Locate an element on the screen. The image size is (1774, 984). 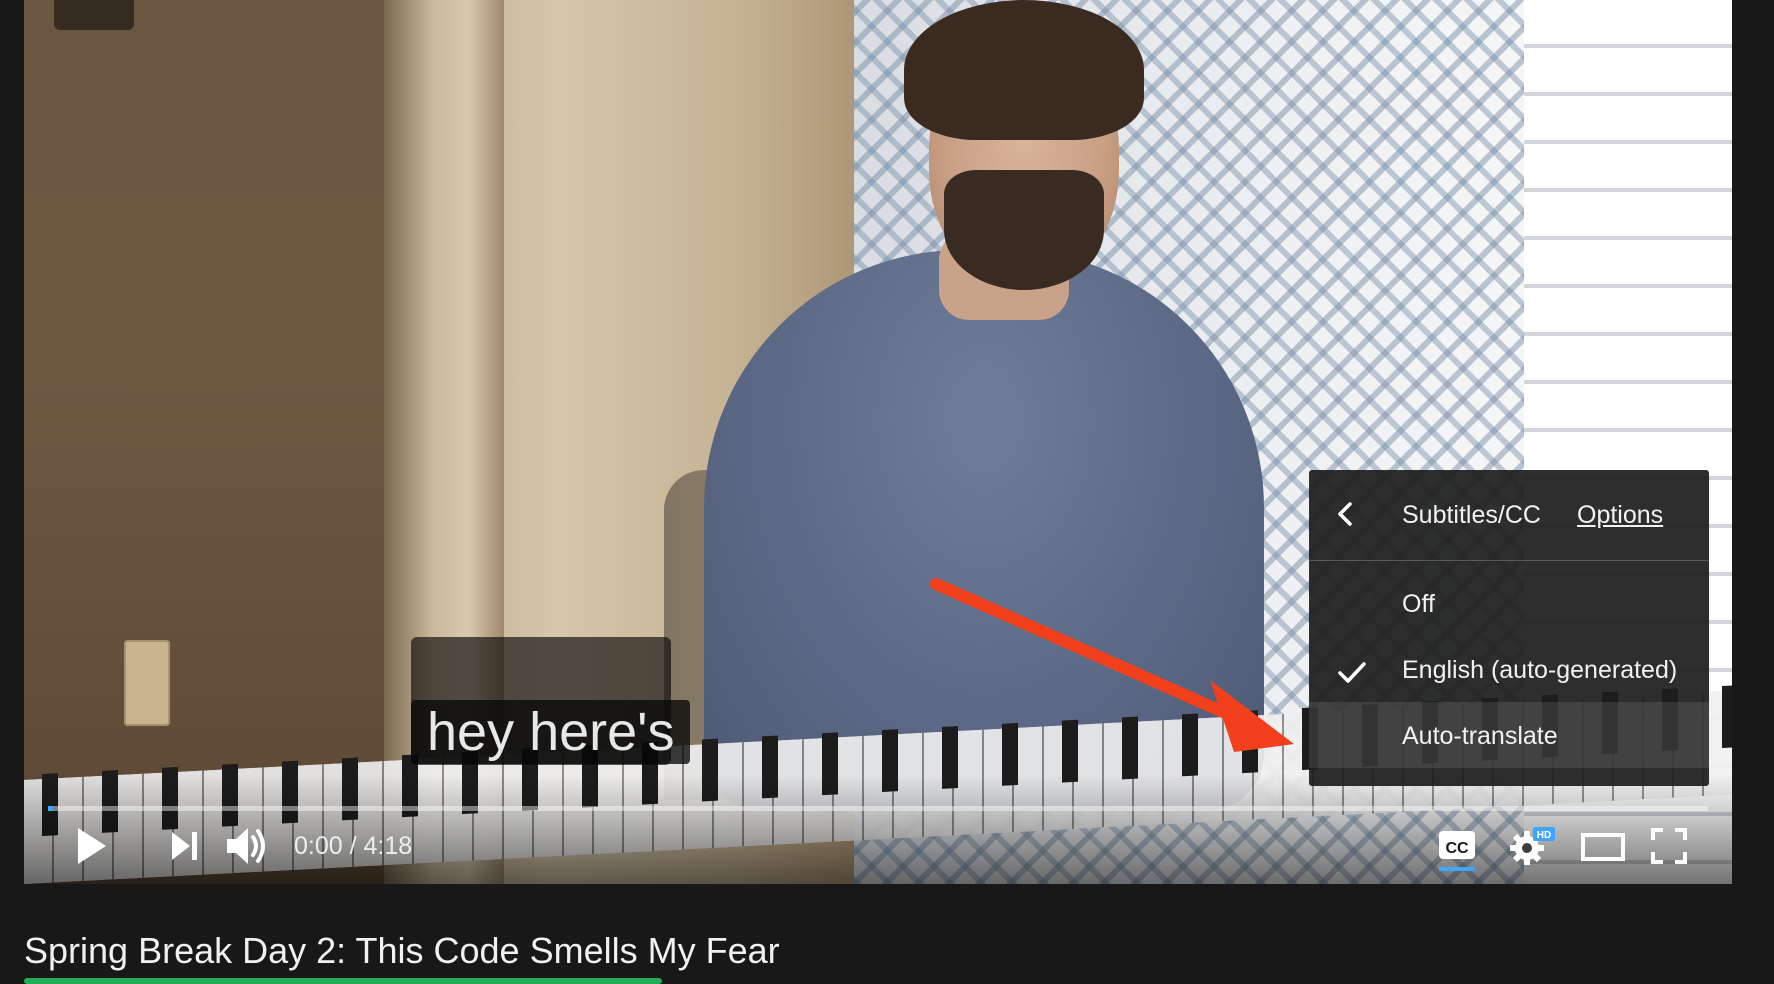
person-beard is located at coordinates (1024, 230).